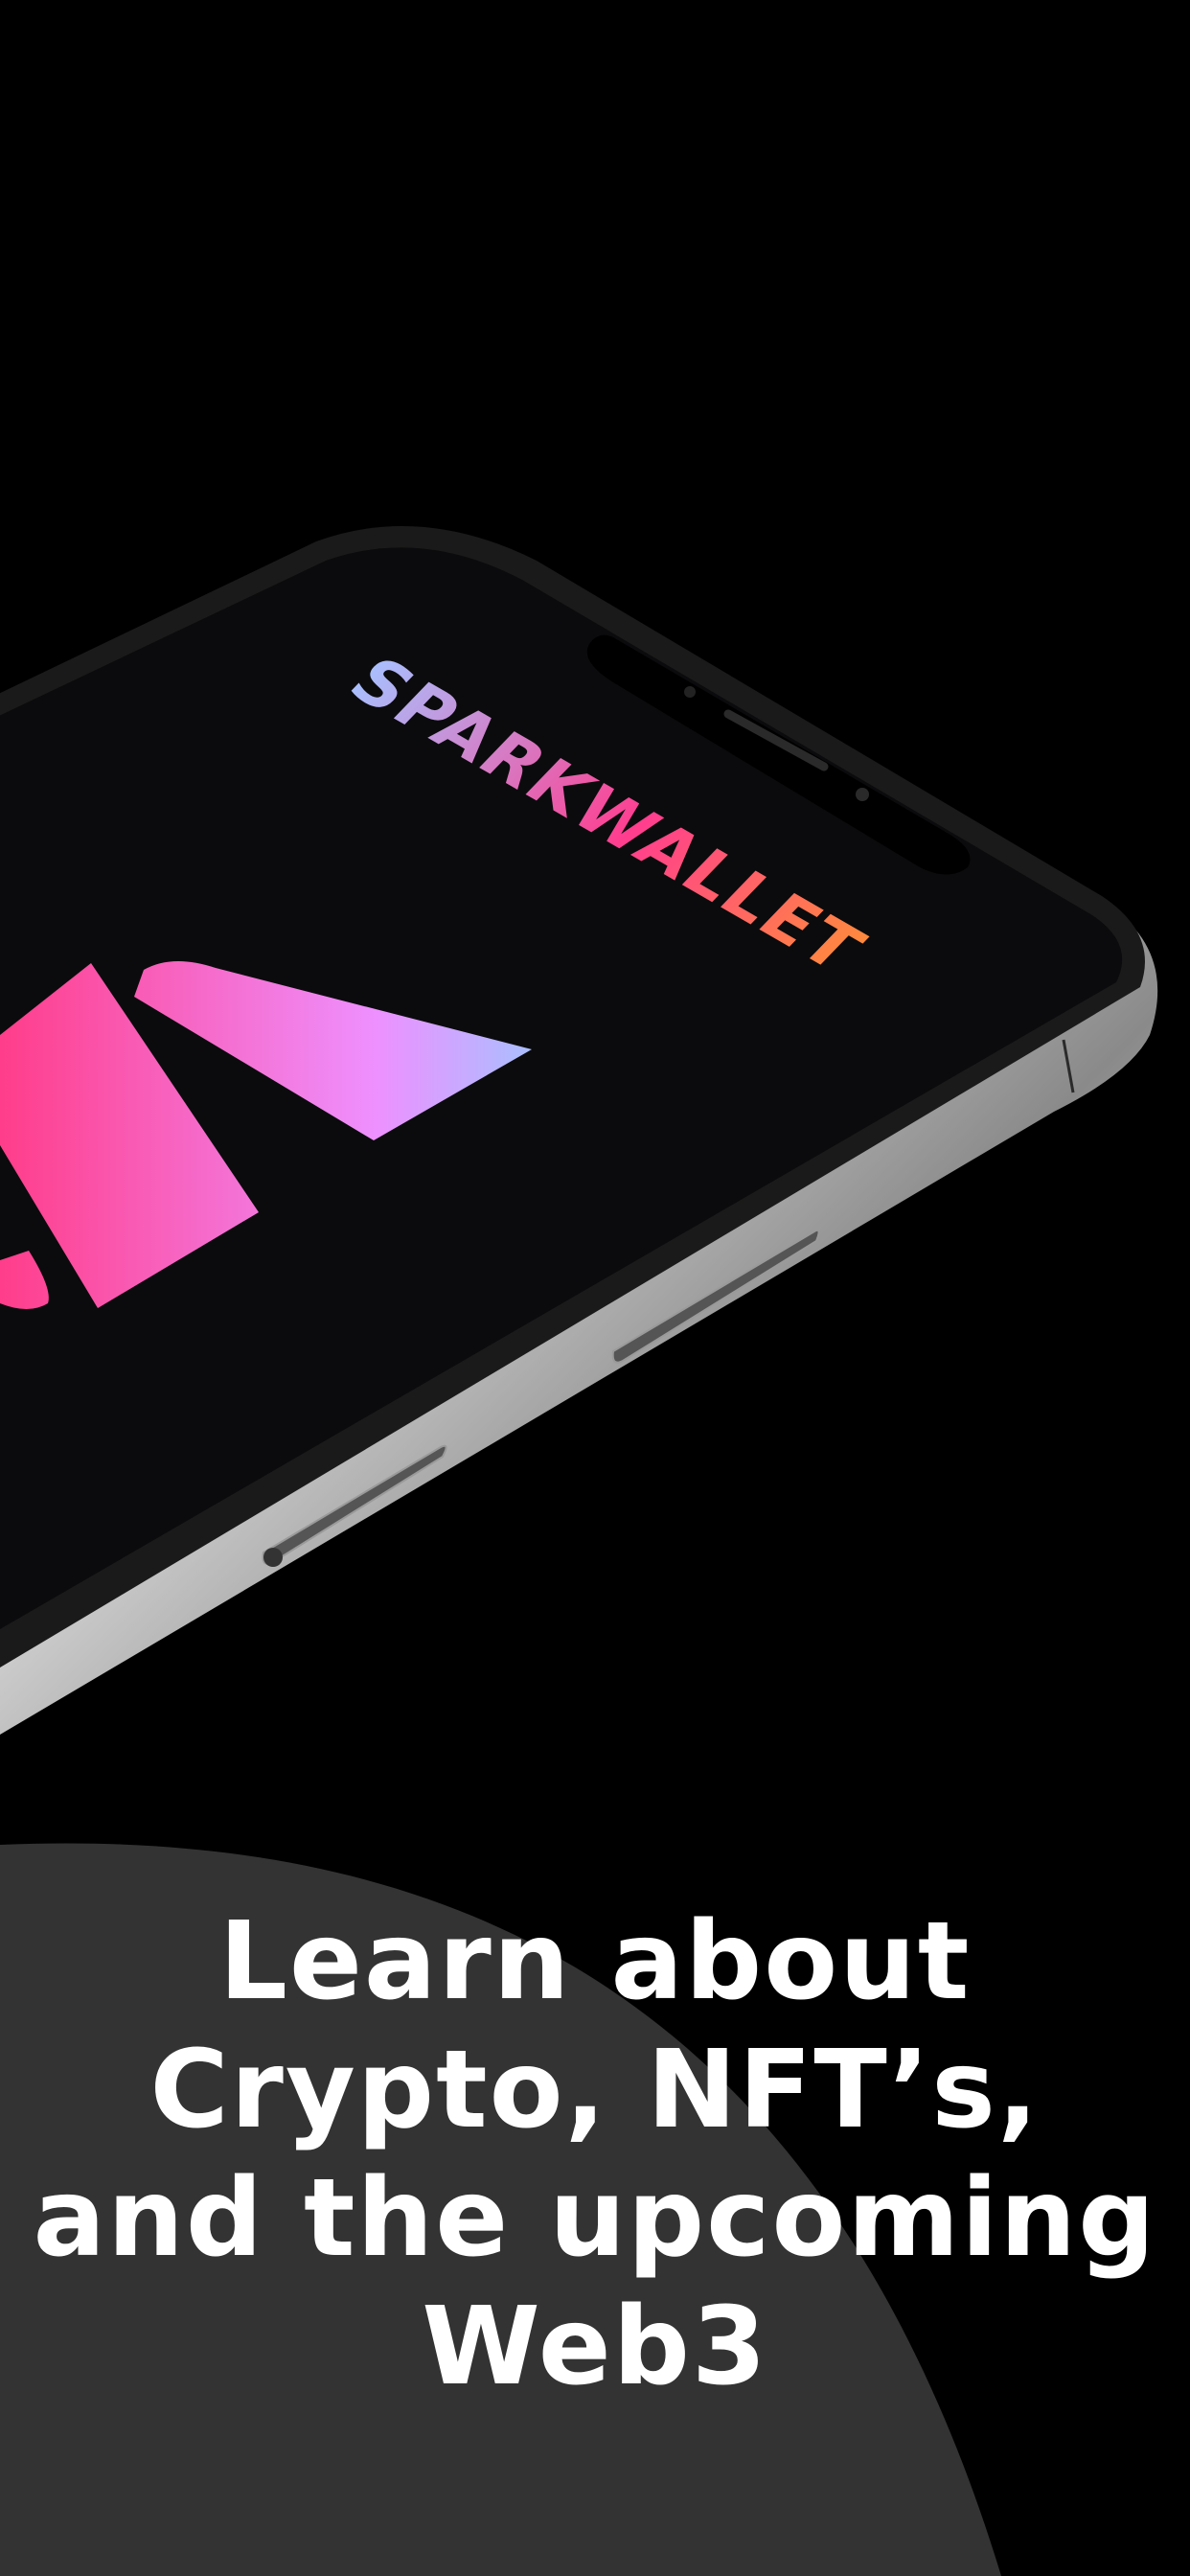 This screenshot has width=1190, height=2576. I want to click on headline-line-3: and the upcoming, so click(595, 2218).